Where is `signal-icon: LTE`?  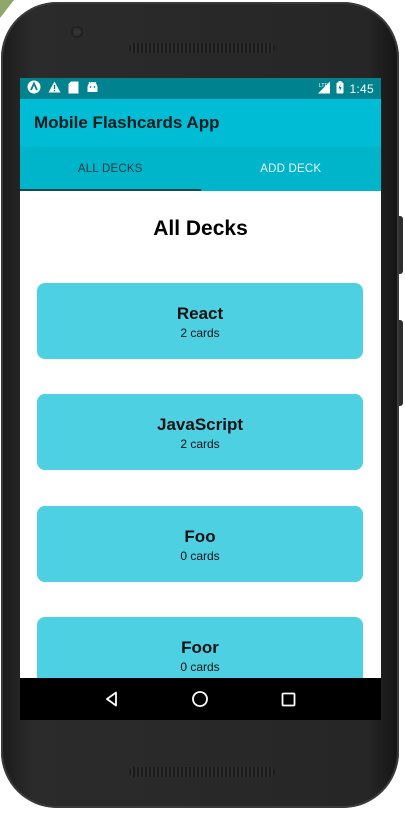
signal-icon: LTE is located at coordinates (324, 89).